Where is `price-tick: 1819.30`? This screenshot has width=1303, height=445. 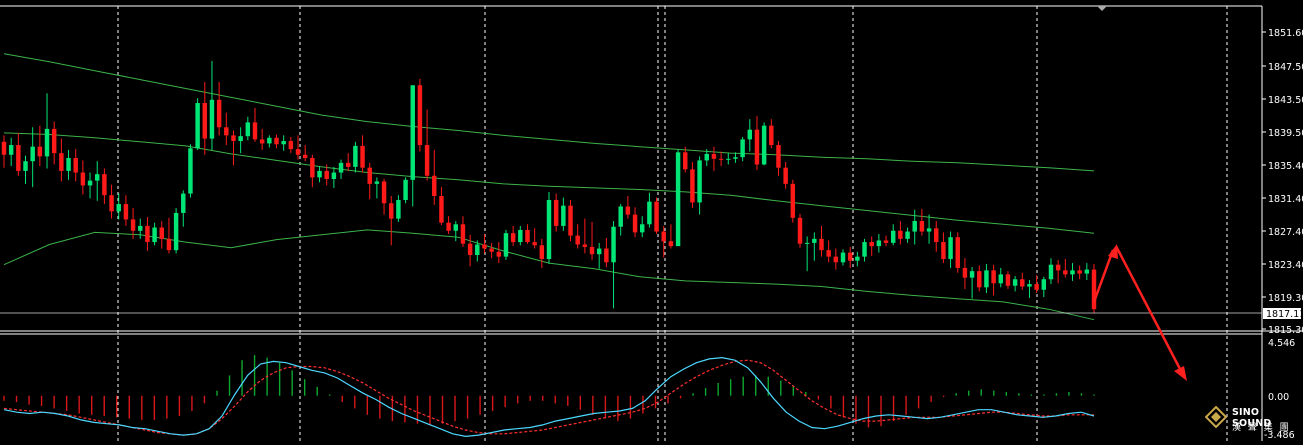 price-tick: 1819.30 is located at coordinates (1282, 298).